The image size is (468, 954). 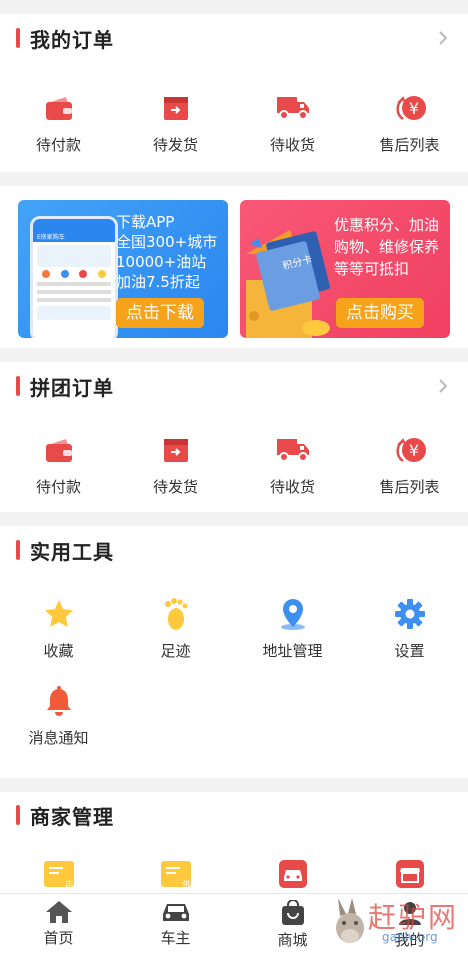 What do you see at coordinates (74, 236) in the screenshot?
I see `phone-app-title: E房家购车` at bounding box center [74, 236].